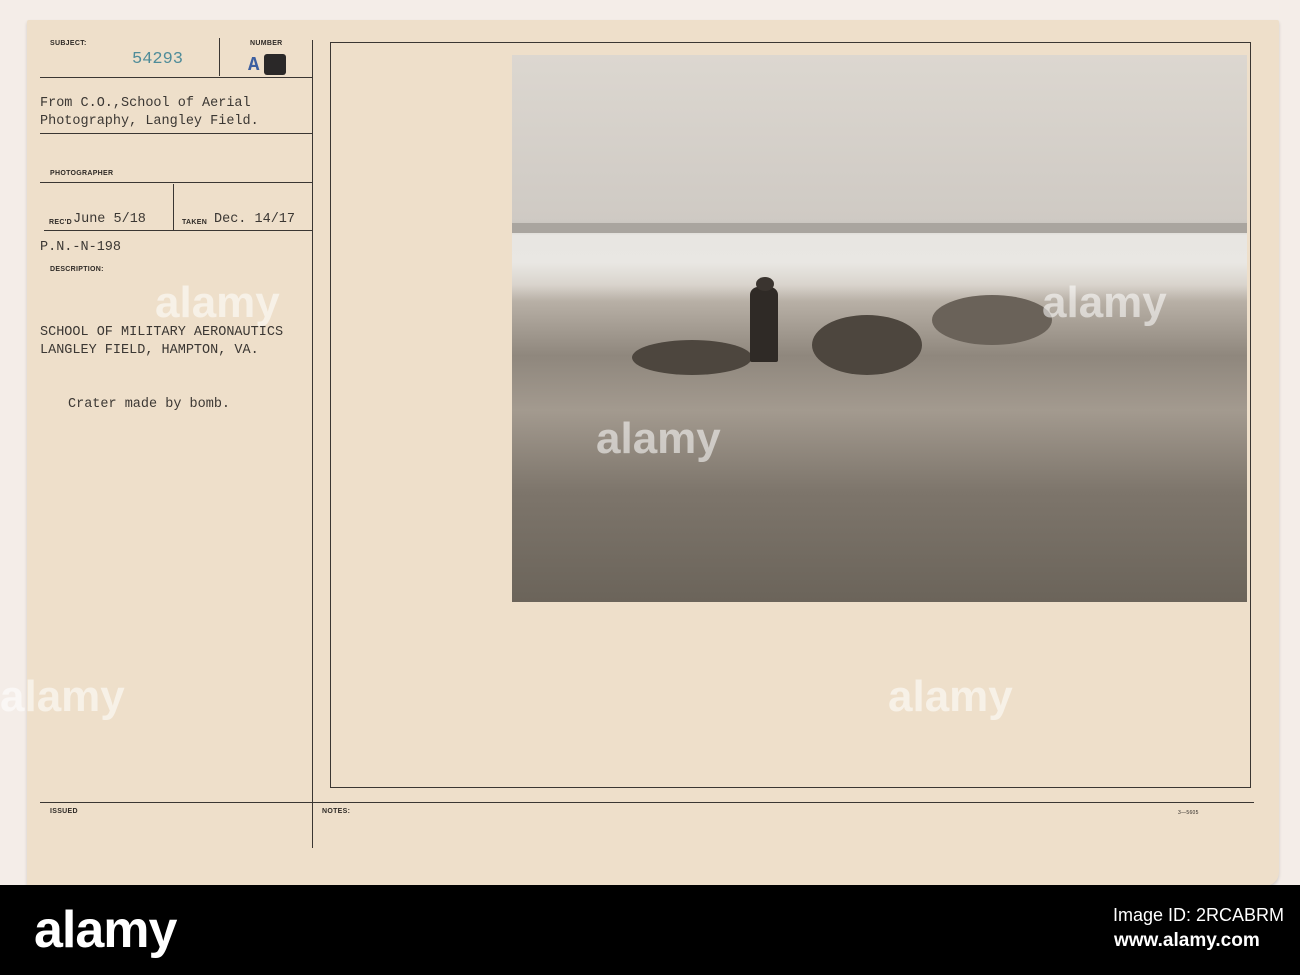 Image resolution: width=1300 pixels, height=975 pixels. What do you see at coordinates (149, 404) in the screenshot?
I see `description-line-3: Crater made by bomb.` at bounding box center [149, 404].